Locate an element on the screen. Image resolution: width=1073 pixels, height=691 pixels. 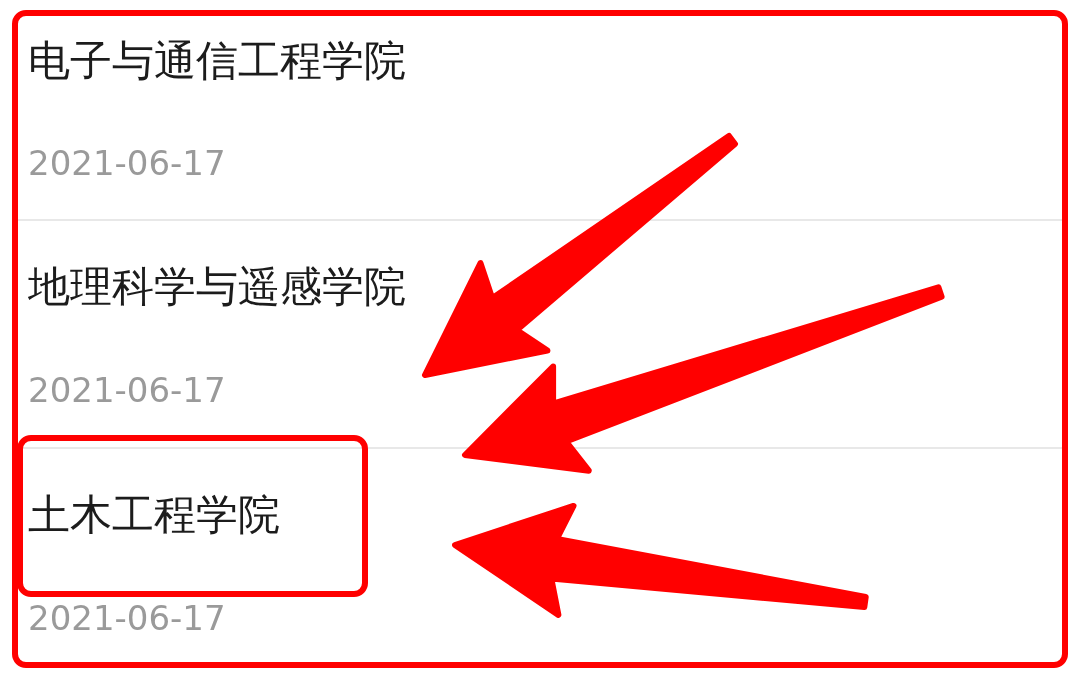
list-item-title: 电子与通信工程学院 is located at coordinates (217, 61).